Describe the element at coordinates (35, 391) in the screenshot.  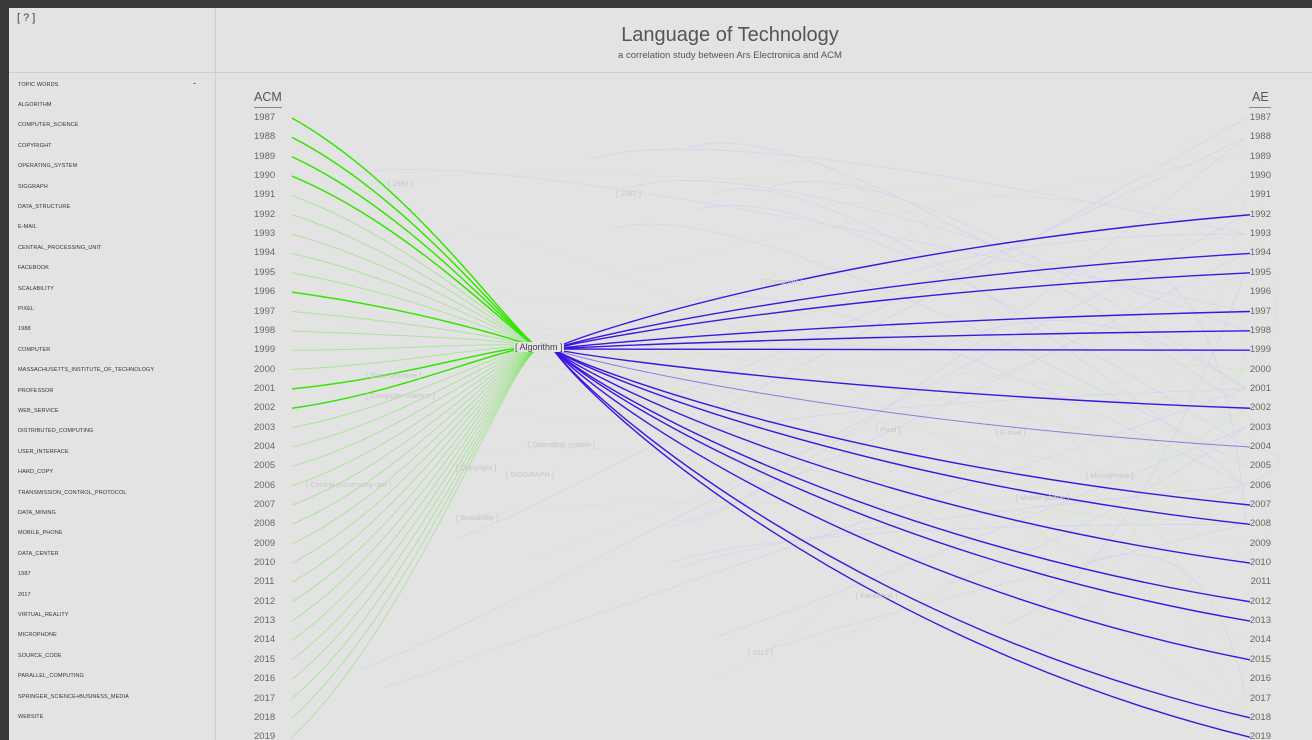
I see `topic-item-professor: PROFESSOR` at that location.